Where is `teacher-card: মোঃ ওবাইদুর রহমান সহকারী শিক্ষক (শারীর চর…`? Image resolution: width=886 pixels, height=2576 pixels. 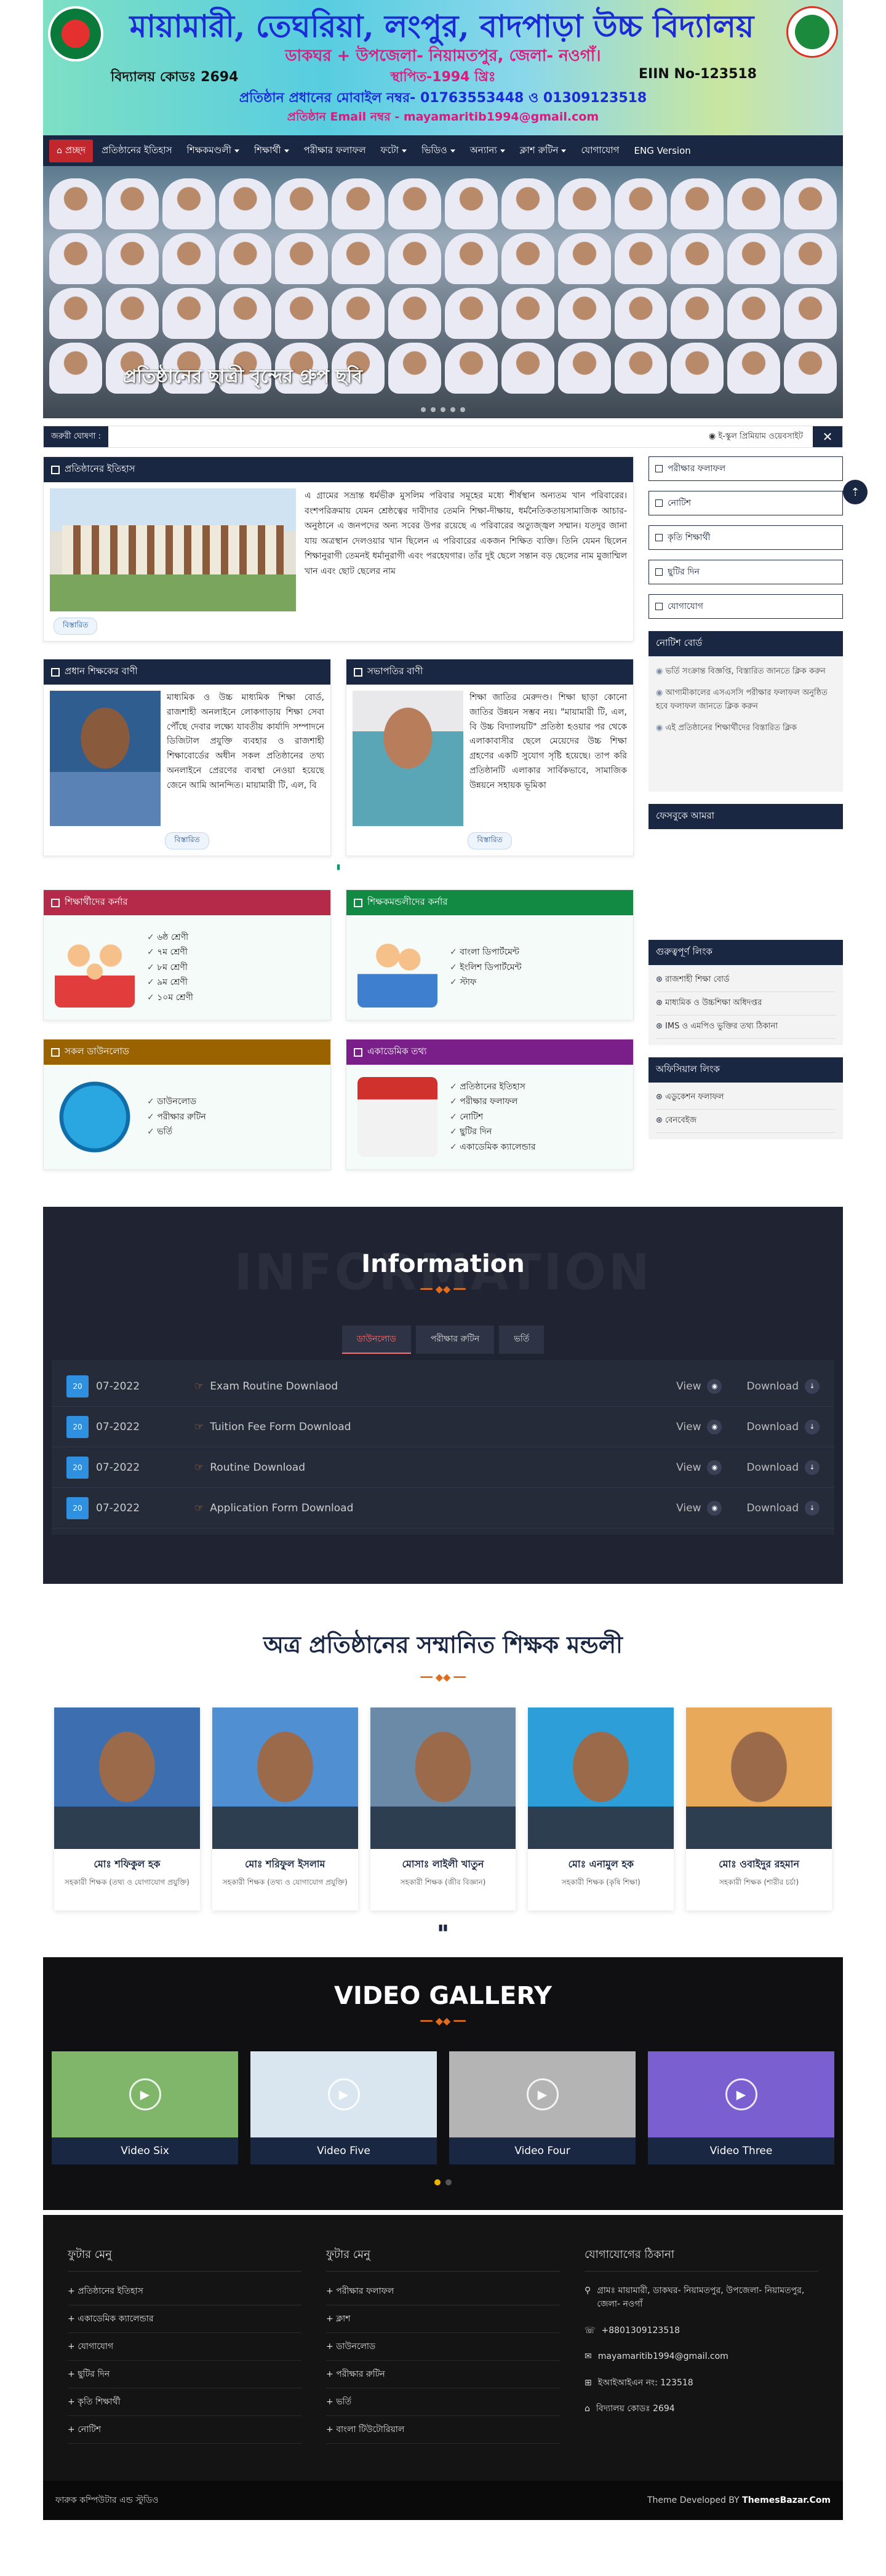
teacher-card: মোঃ ওবাইদুর রহমান সহকারী শিক্ষক (শারীর চর… is located at coordinates (759, 1808).